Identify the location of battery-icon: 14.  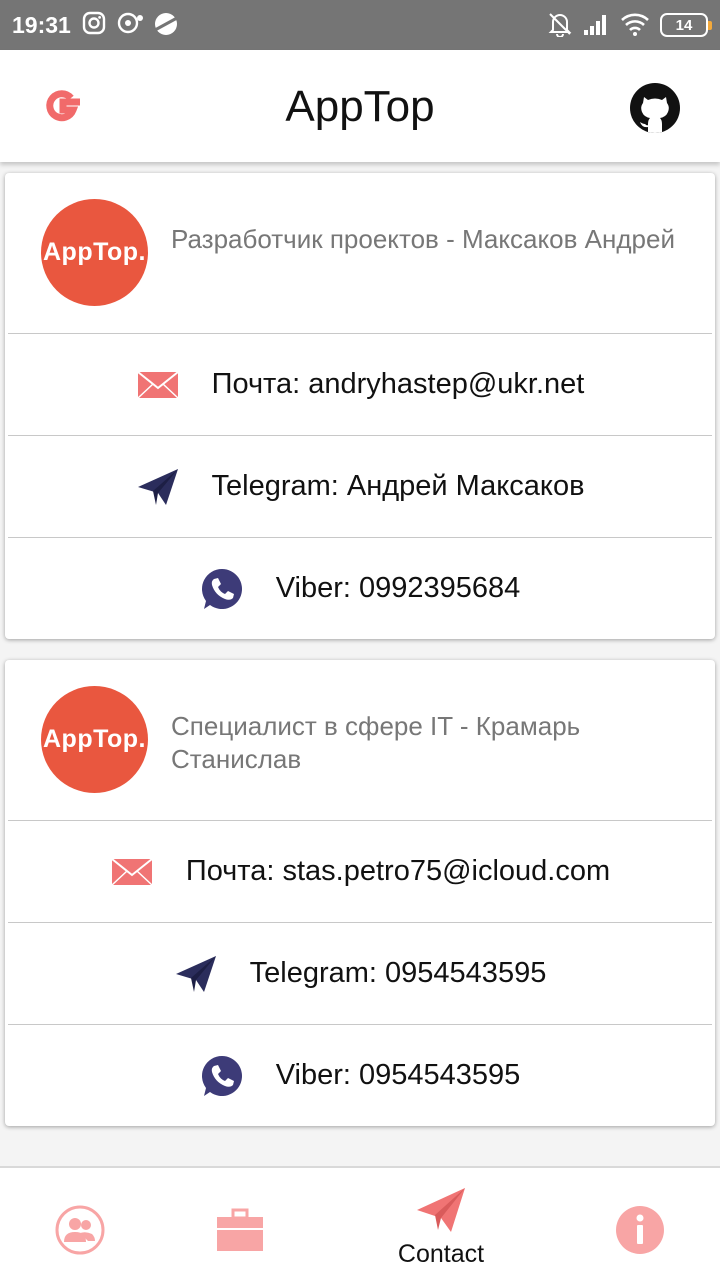
(686, 25).